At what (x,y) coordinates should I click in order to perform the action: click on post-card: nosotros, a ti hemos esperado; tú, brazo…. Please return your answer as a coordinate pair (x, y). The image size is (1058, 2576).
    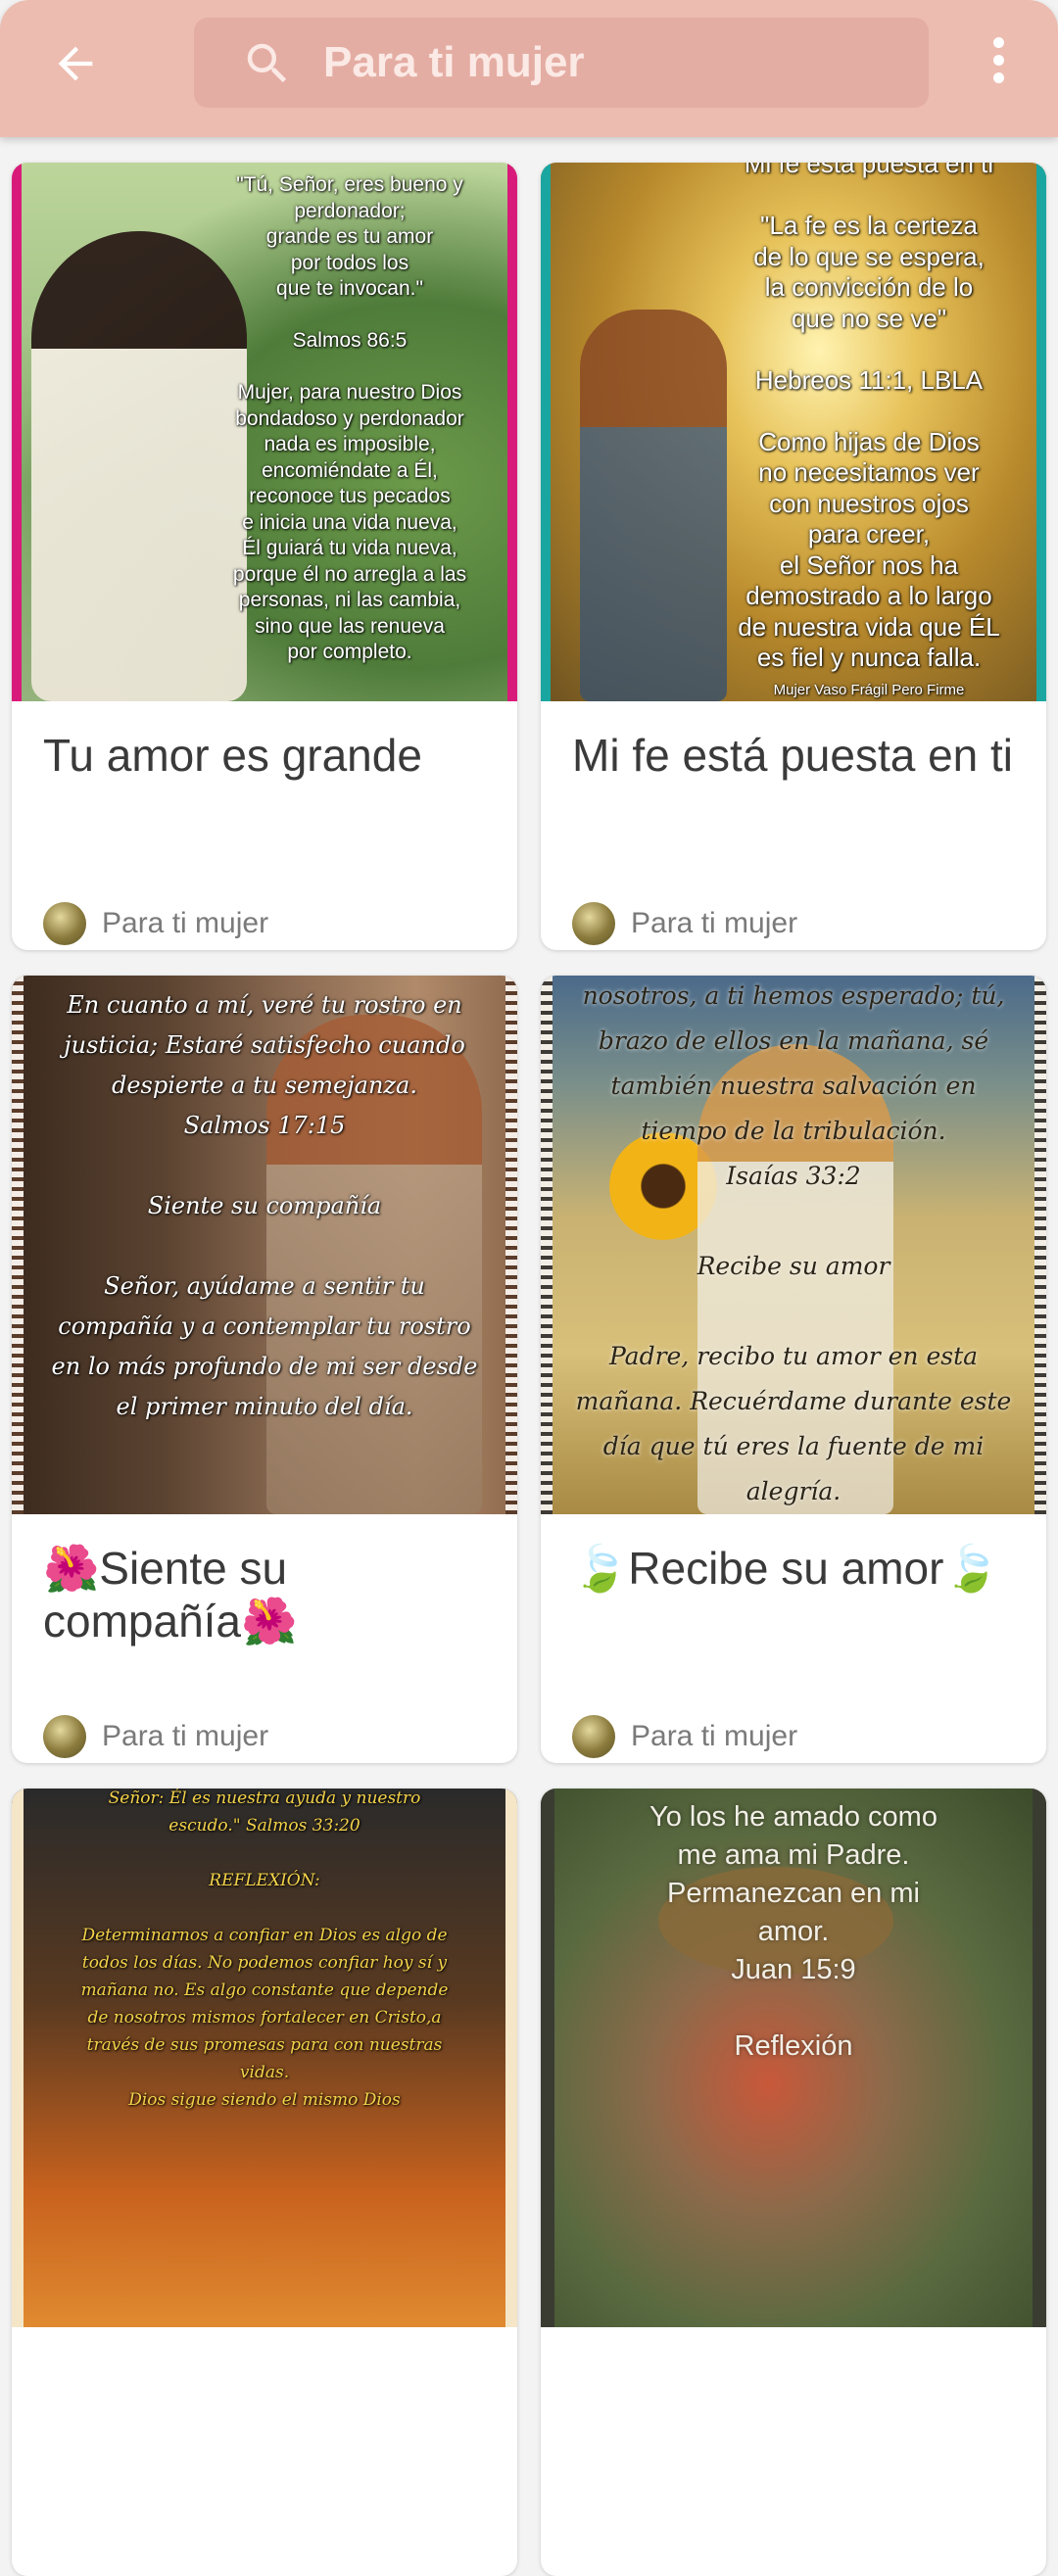
    Looking at the image, I should click on (793, 1369).